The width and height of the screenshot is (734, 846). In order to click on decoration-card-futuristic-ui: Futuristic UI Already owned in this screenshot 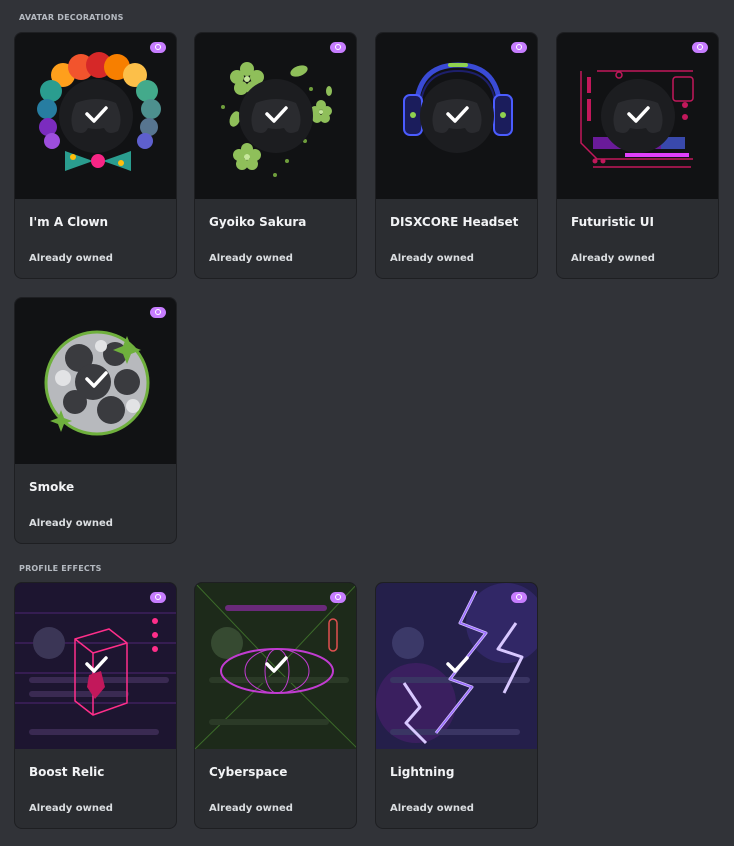, I will do `click(637, 155)`.